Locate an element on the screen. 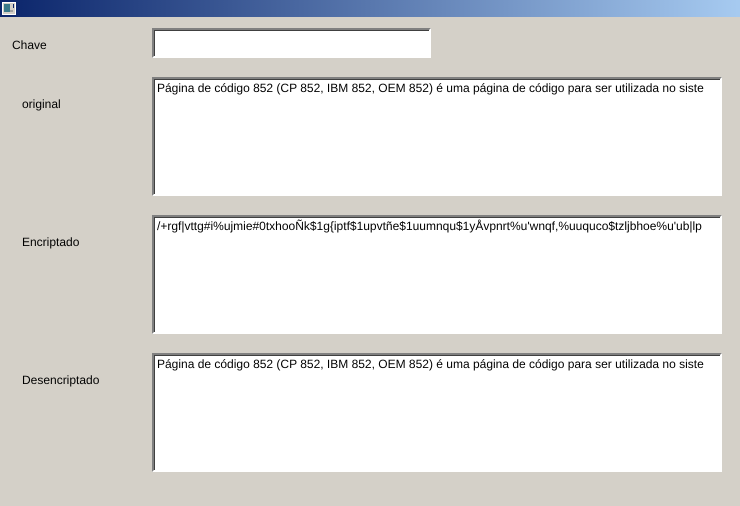  field-label: Encriptado is located at coordinates (51, 242).